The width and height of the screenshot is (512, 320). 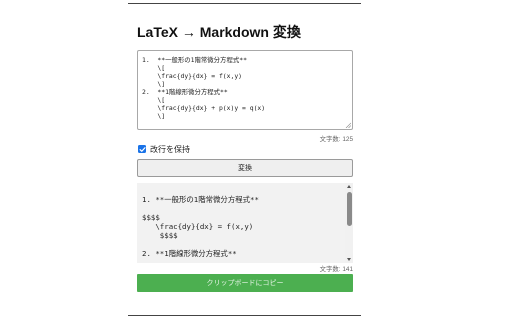 I want to click on page-title: LaTeX → Markdown 変換, so click(x=219, y=32).